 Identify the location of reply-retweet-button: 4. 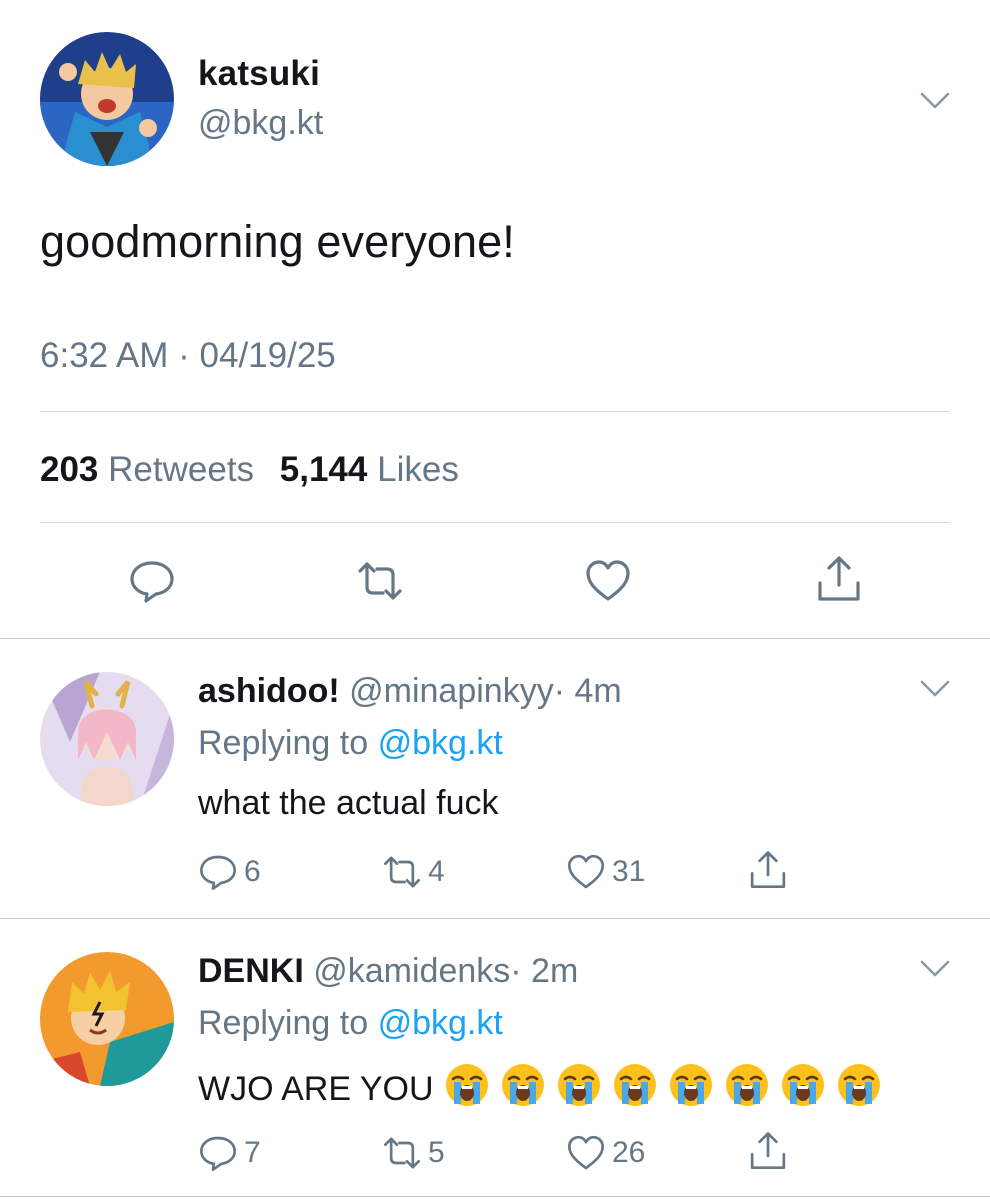
(413, 872).